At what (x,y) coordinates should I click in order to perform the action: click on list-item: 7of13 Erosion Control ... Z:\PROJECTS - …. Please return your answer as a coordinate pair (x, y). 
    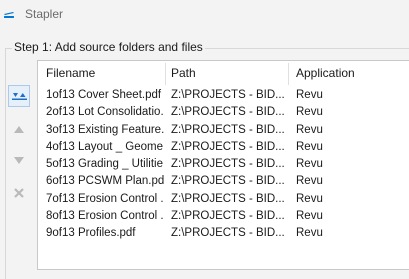
    Looking at the image, I should click on (223, 199).